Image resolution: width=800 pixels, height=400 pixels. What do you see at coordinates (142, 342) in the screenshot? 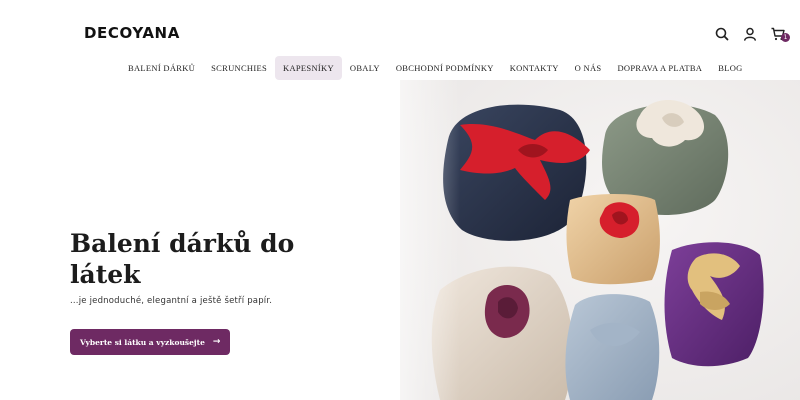
I see `cta-label: Vyberte si látku a vyzkoušejte` at bounding box center [142, 342].